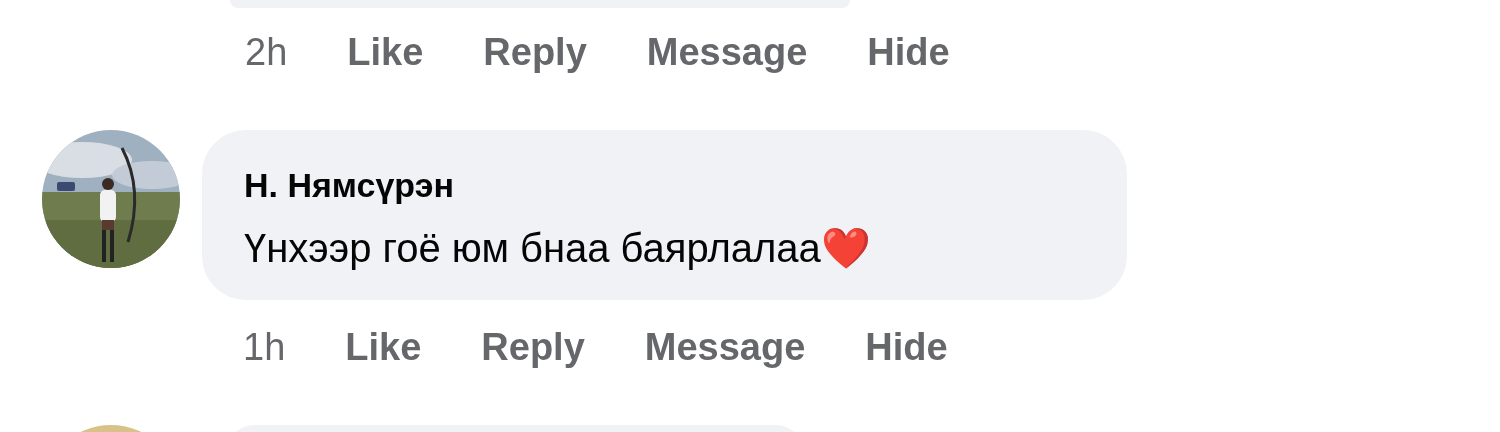 This screenshot has height=432, width=1500. What do you see at coordinates (266, 52) in the screenshot?
I see `comment-time: 2h` at bounding box center [266, 52].